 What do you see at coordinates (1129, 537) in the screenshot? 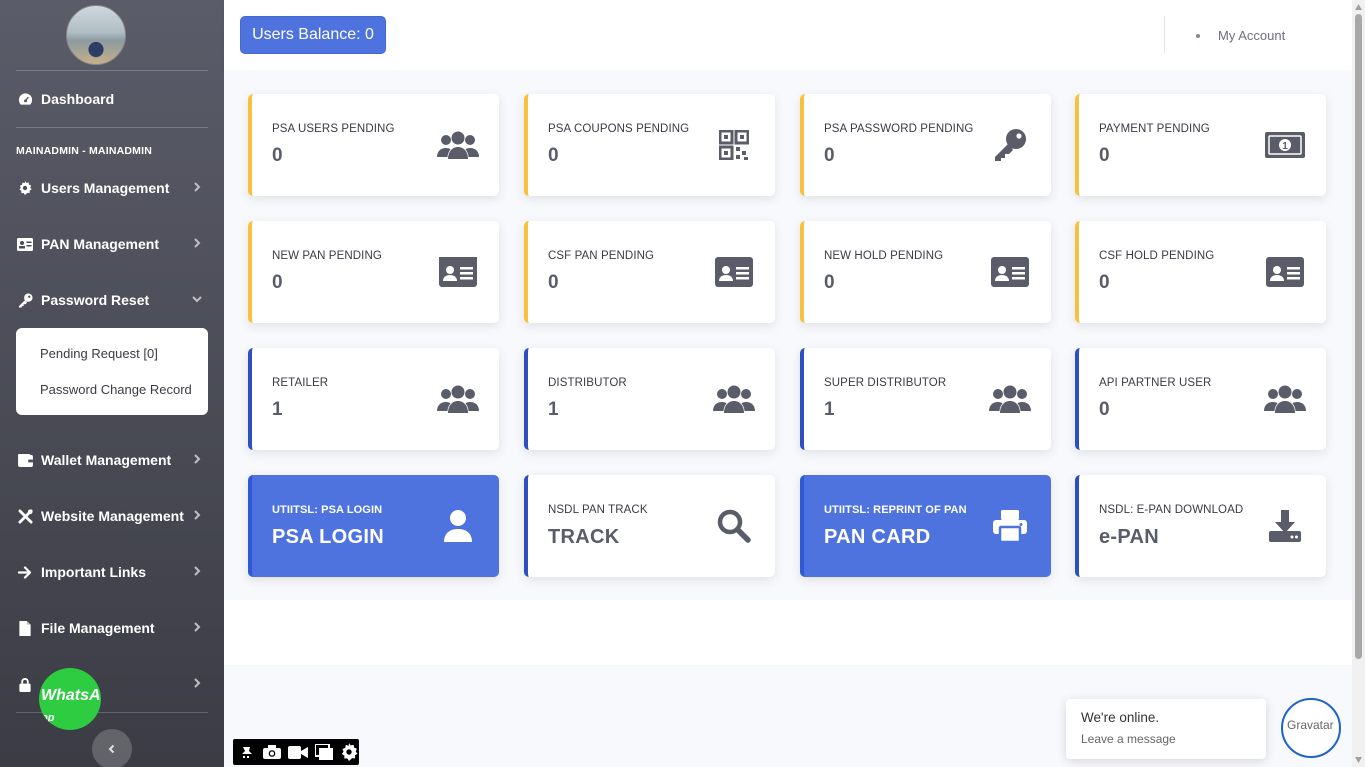
I see `card-value: e-PAN` at bounding box center [1129, 537].